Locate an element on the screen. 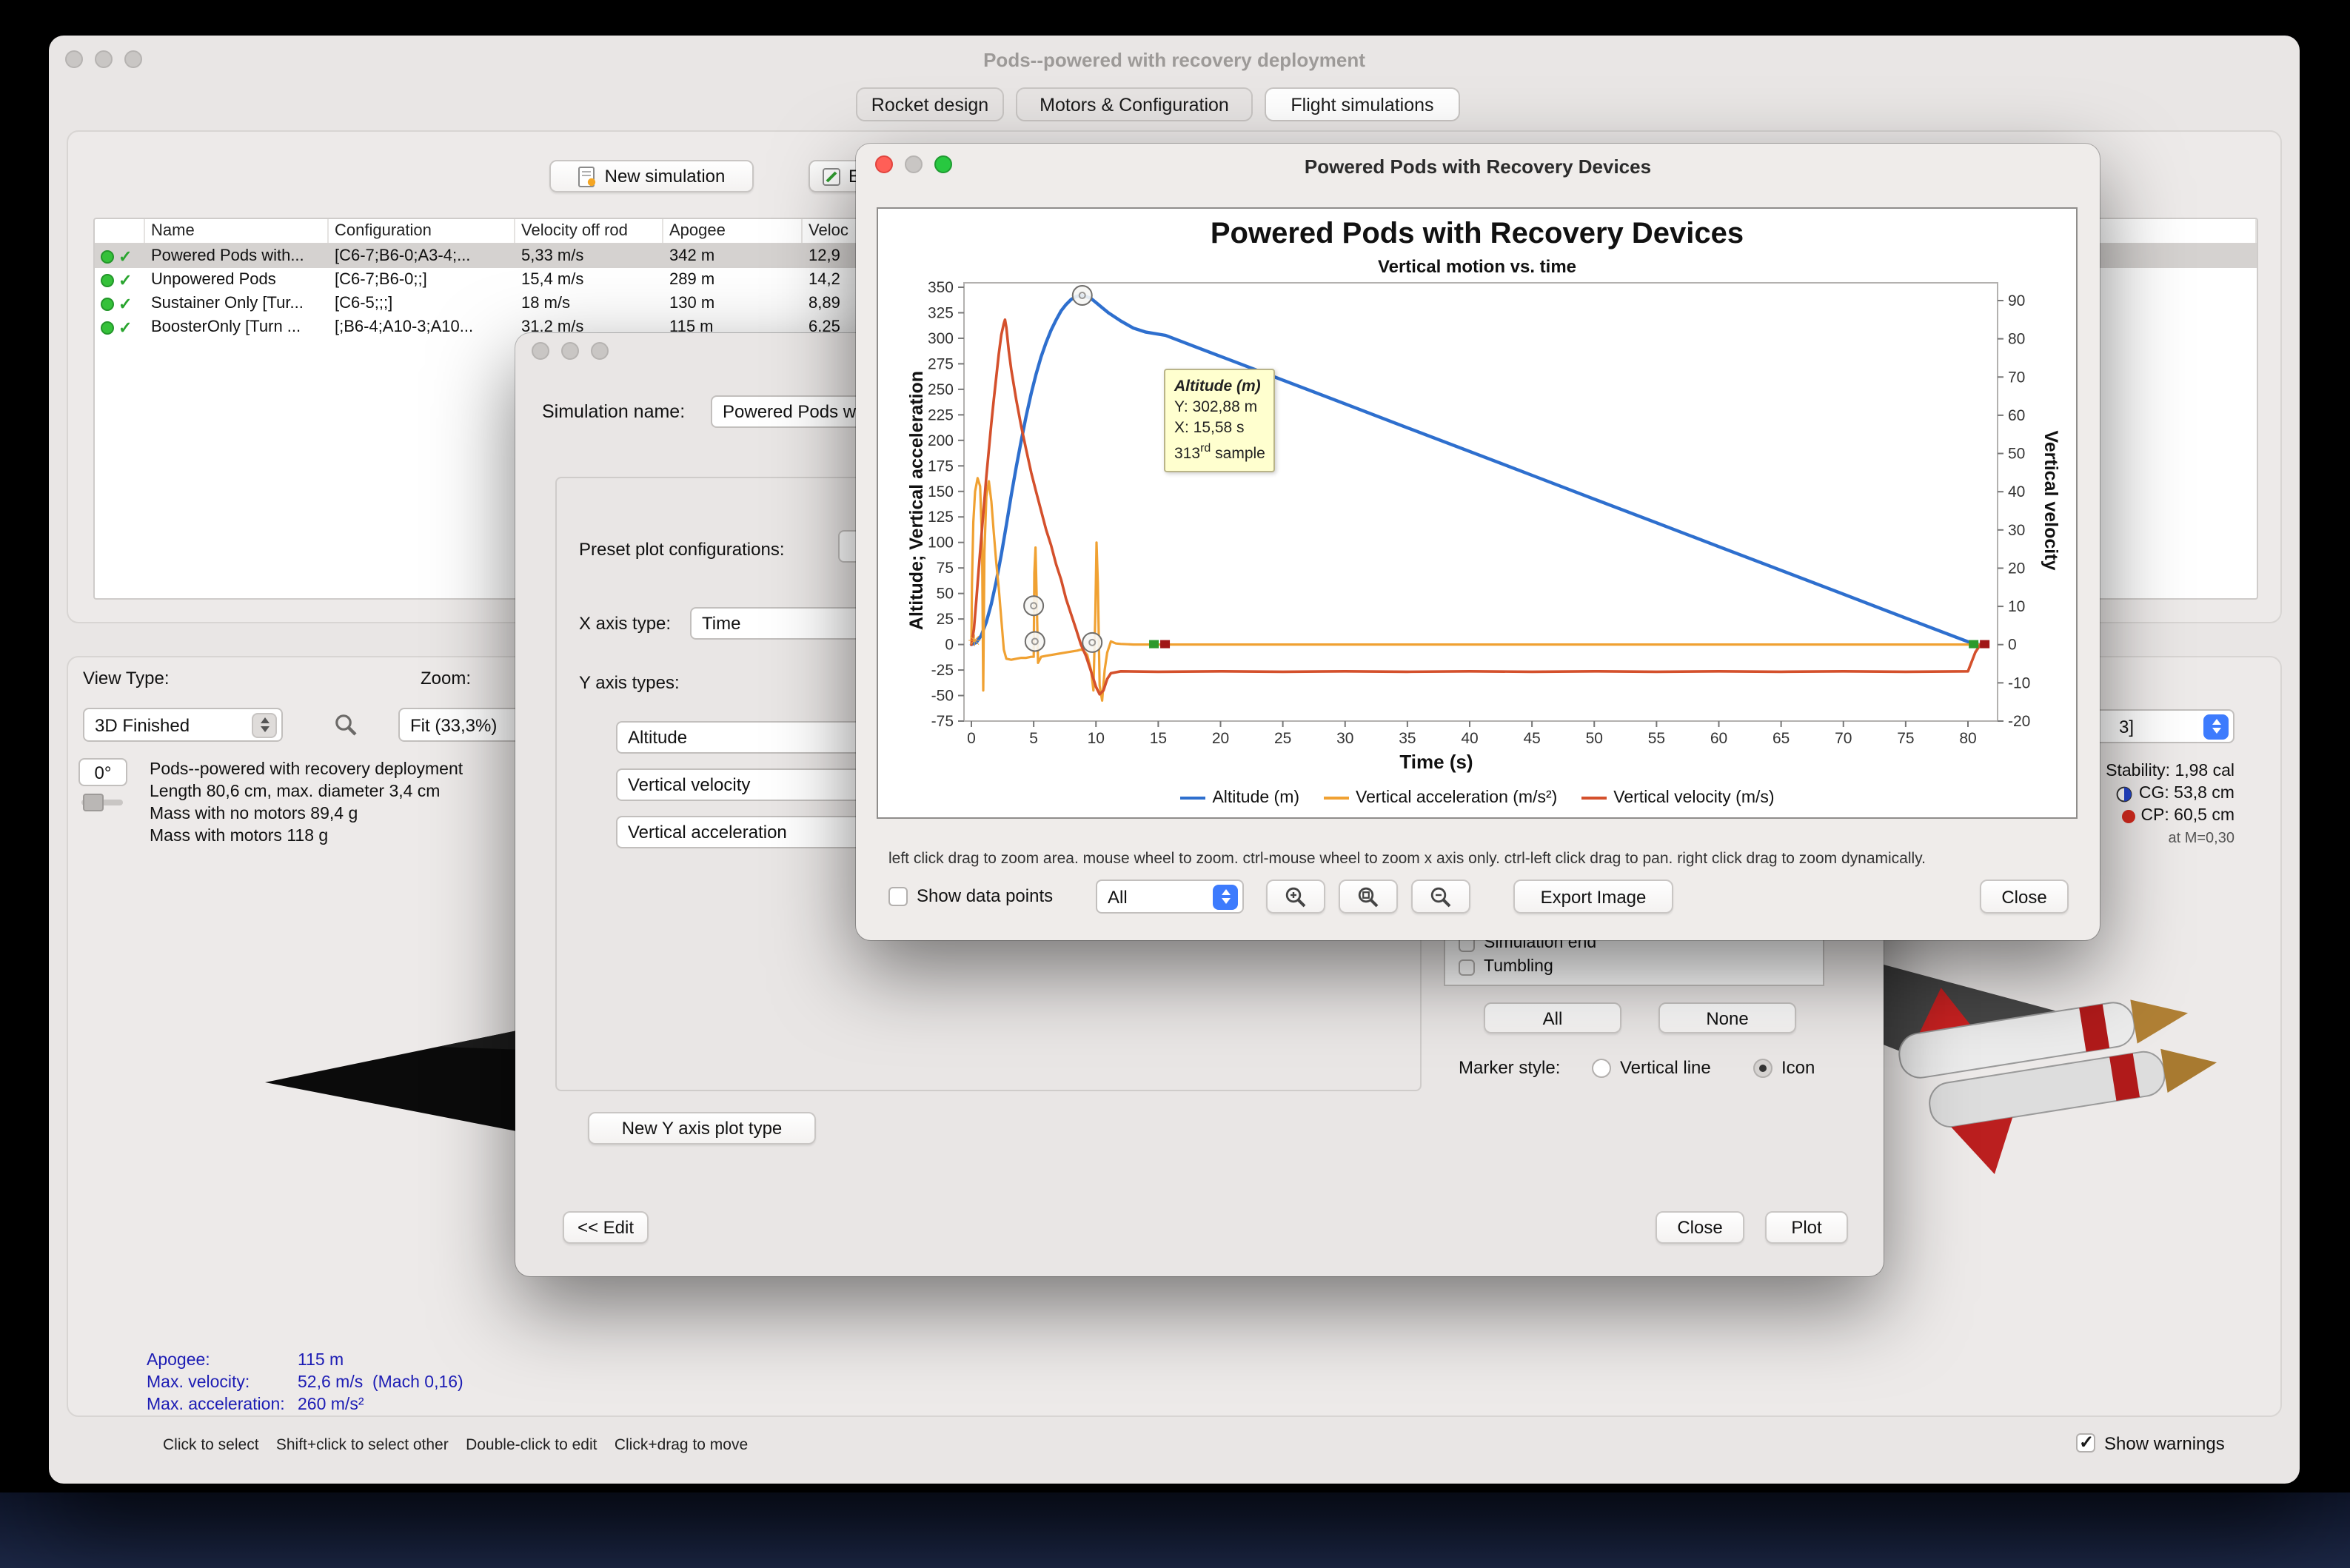  zoom-value: Fit (33,3%) is located at coordinates (454, 724).